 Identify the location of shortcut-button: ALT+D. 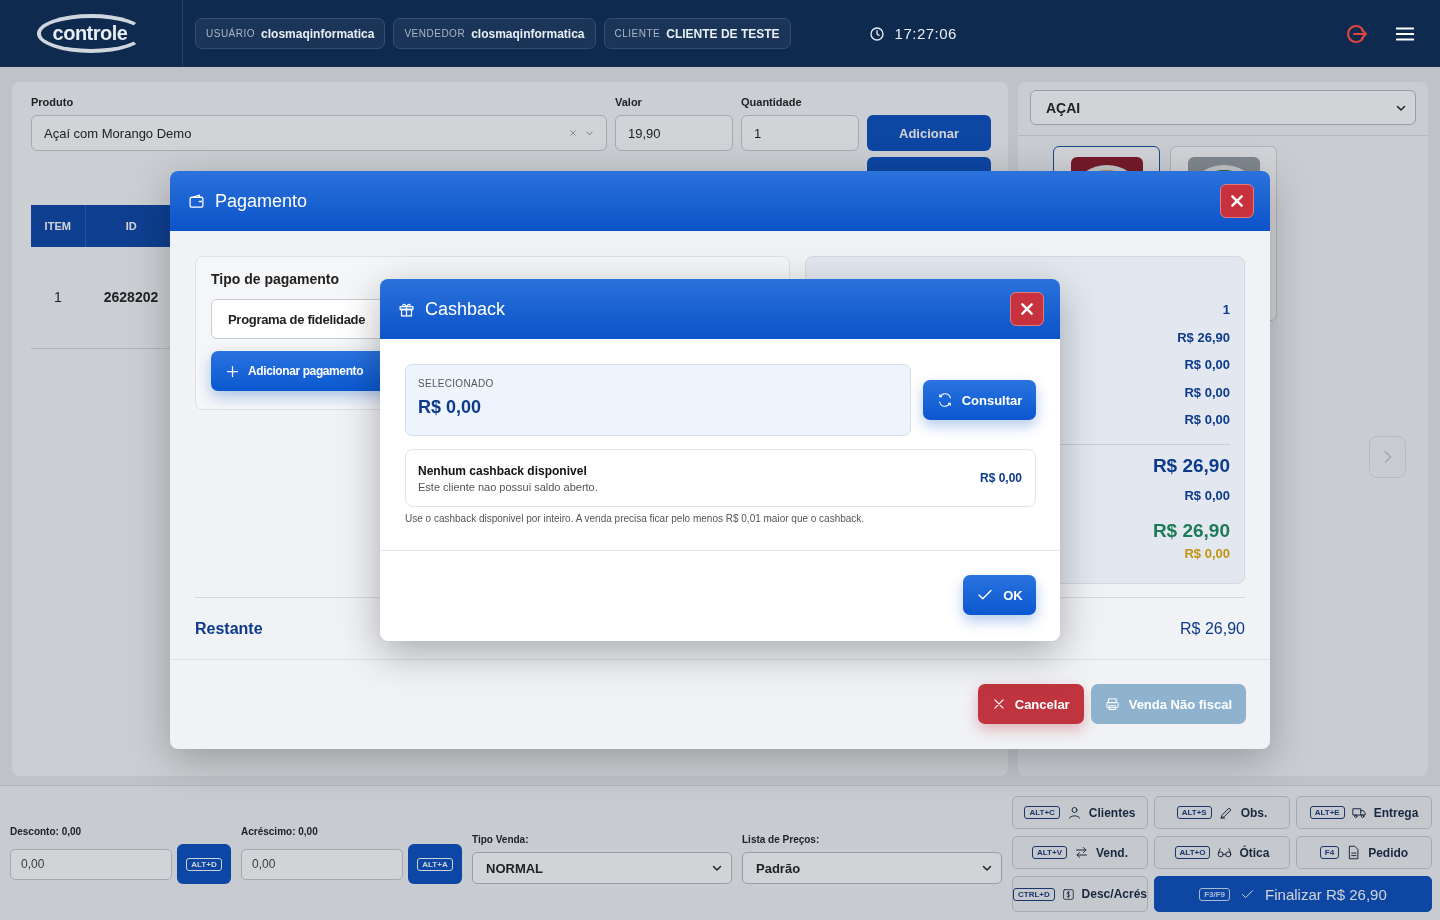
(204, 864).